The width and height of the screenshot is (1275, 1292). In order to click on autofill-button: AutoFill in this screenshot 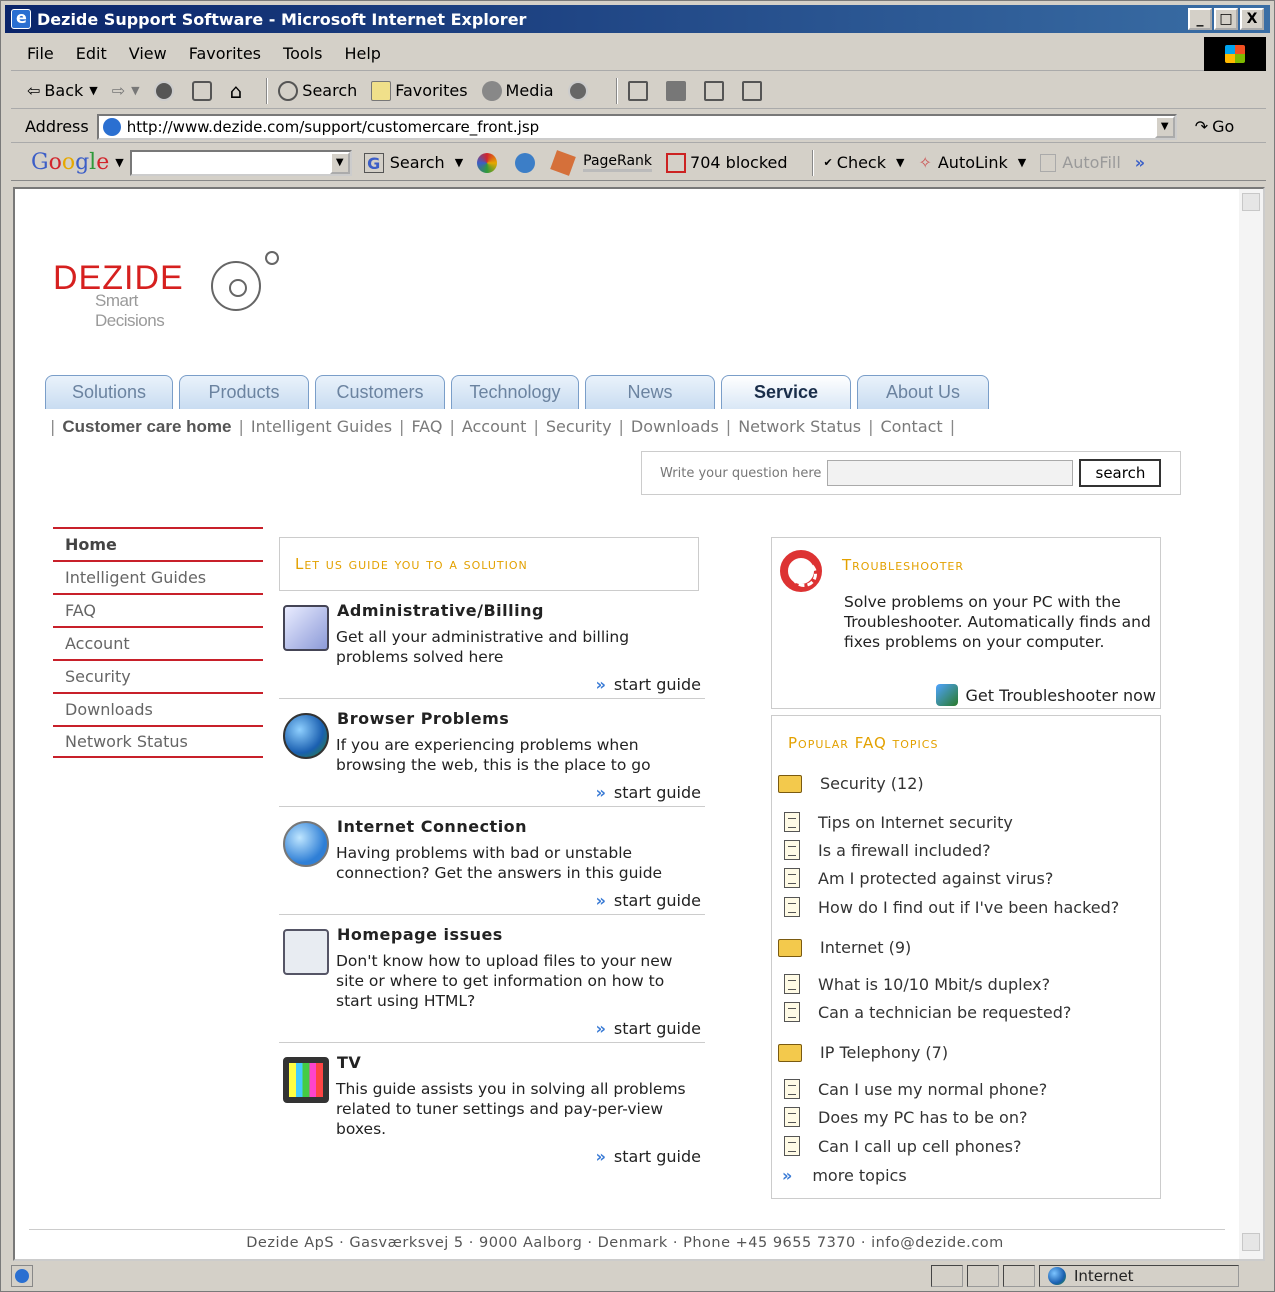, I will do `click(1080, 162)`.